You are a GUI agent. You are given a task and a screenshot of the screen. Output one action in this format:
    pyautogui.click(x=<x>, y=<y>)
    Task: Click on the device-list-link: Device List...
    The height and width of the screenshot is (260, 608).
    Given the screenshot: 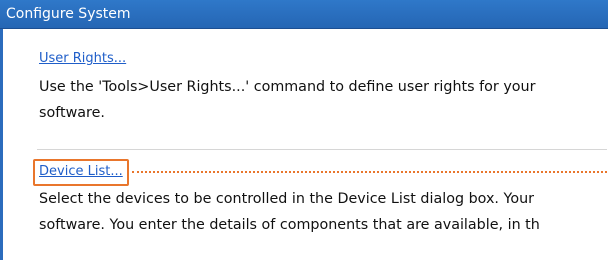 What is the action you would take?
    pyautogui.click(x=81, y=171)
    